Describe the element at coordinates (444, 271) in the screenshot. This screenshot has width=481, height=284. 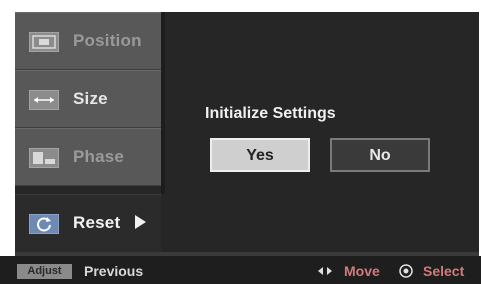
I see `select-hint: Select` at that location.